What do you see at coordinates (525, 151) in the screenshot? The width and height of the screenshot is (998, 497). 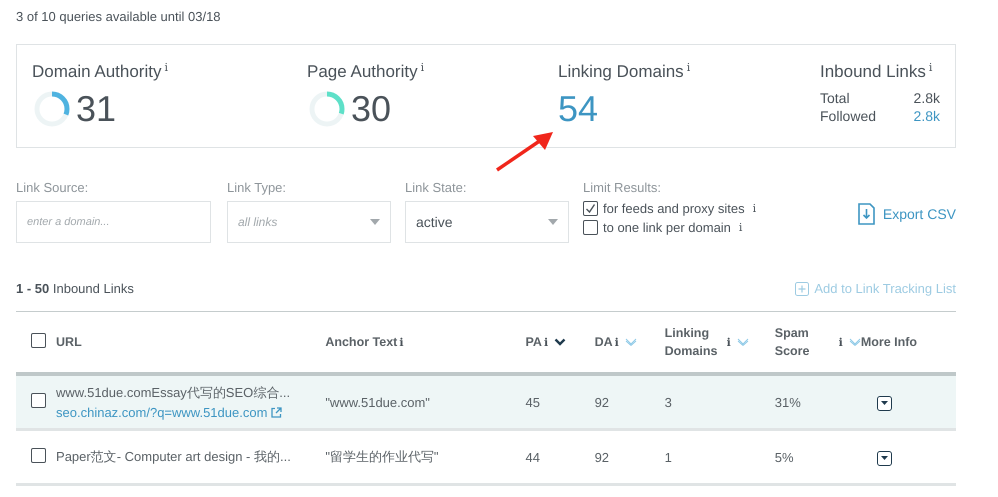 I see `annotation-arrow` at bounding box center [525, 151].